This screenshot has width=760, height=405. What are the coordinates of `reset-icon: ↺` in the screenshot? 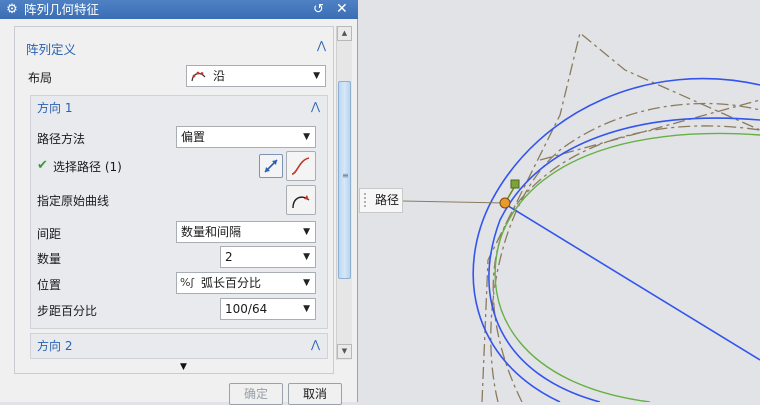 It's located at (318, 9).